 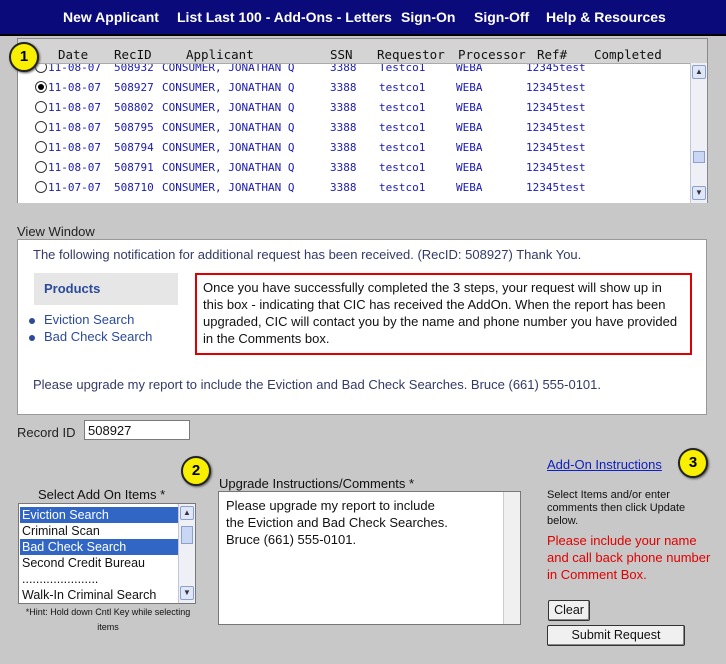 What do you see at coordinates (24, 57) in the screenshot?
I see `step-badge-1: 1` at bounding box center [24, 57].